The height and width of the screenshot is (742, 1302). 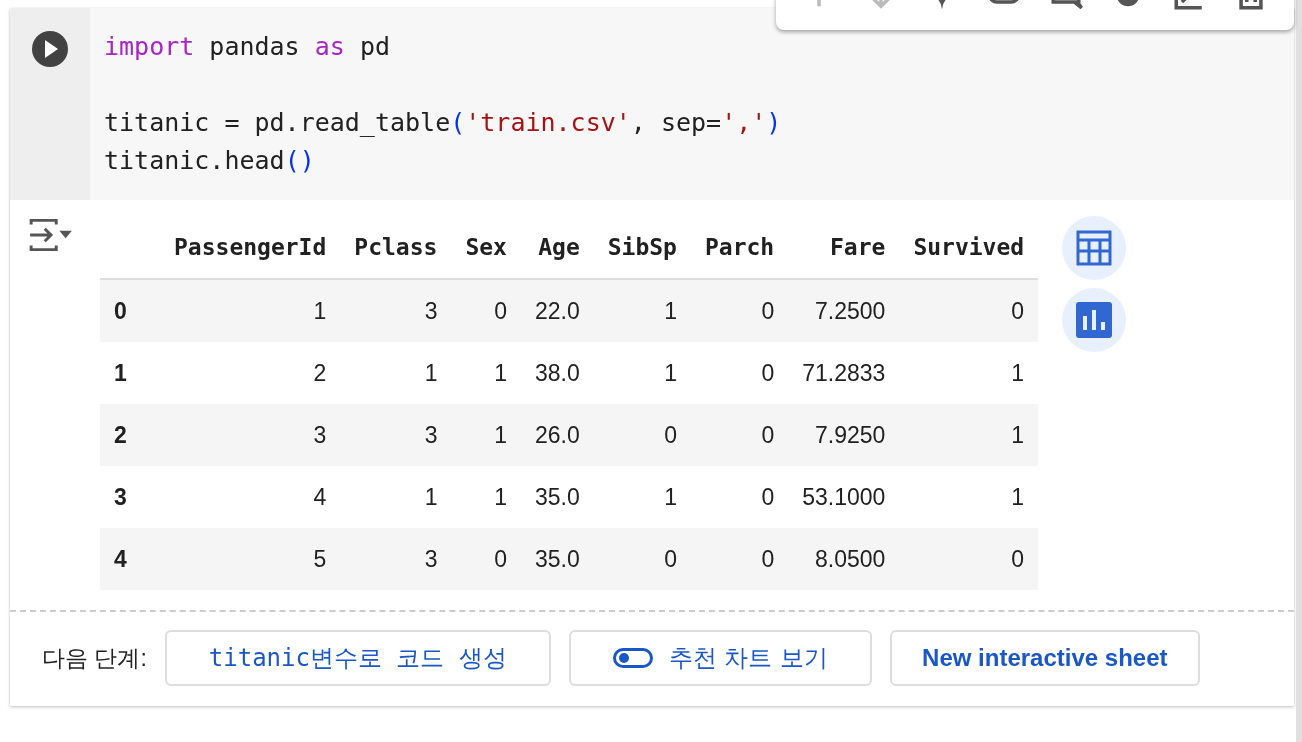 I want to click on table-cell: 22.0, so click(x=557, y=310).